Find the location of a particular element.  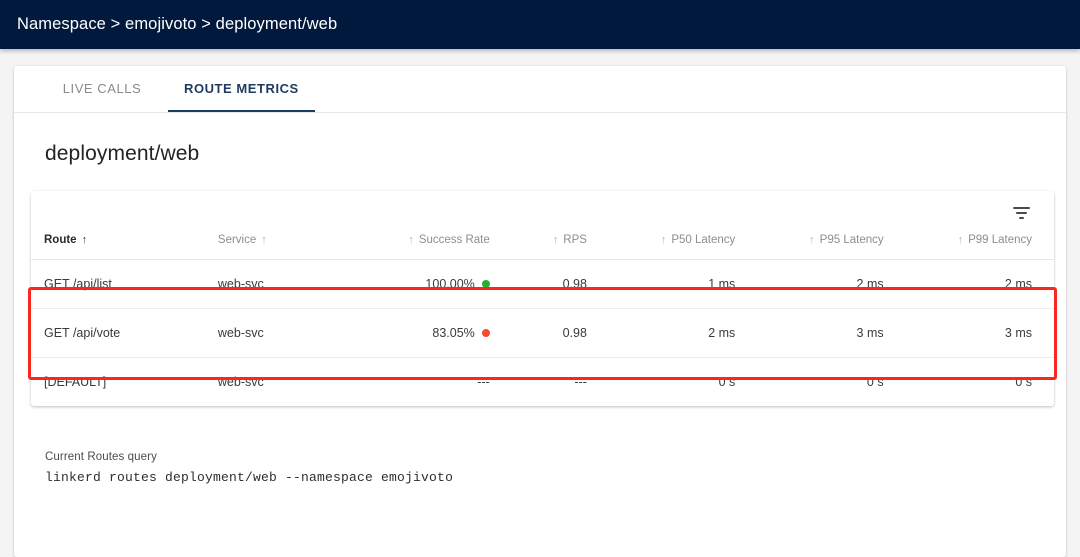

breadcrumb: Namespace > emojivoto > deployment/web is located at coordinates (177, 24).